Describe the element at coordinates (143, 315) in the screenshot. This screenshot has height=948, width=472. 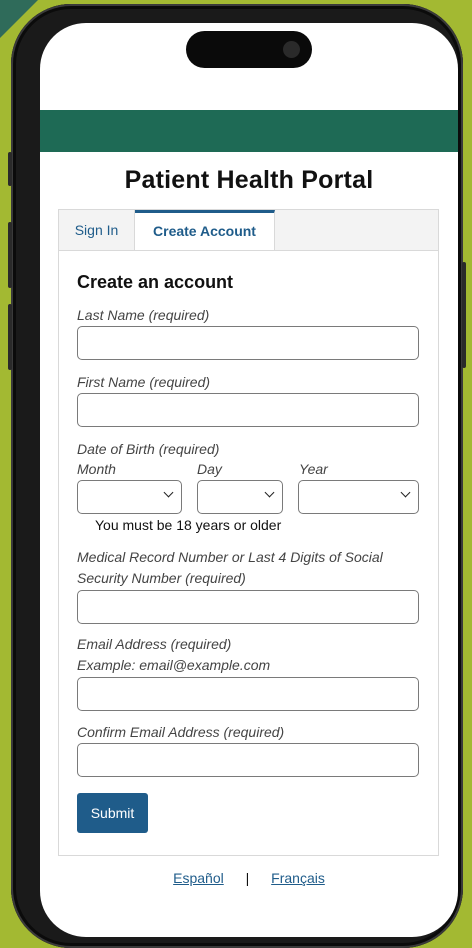
I see `last-name-label: Last Name (required)` at that location.